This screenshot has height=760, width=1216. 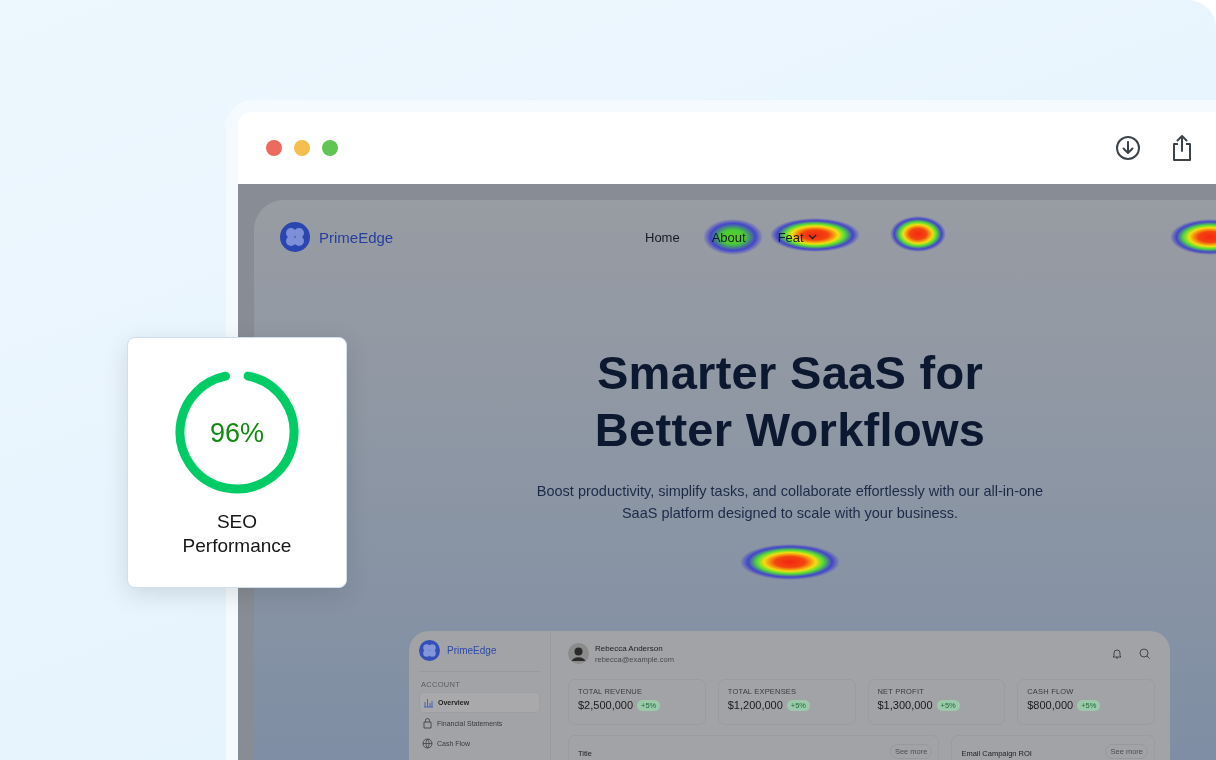 What do you see at coordinates (1117, 653) in the screenshot?
I see `bell-icon` at bounding box center [1117, 653].